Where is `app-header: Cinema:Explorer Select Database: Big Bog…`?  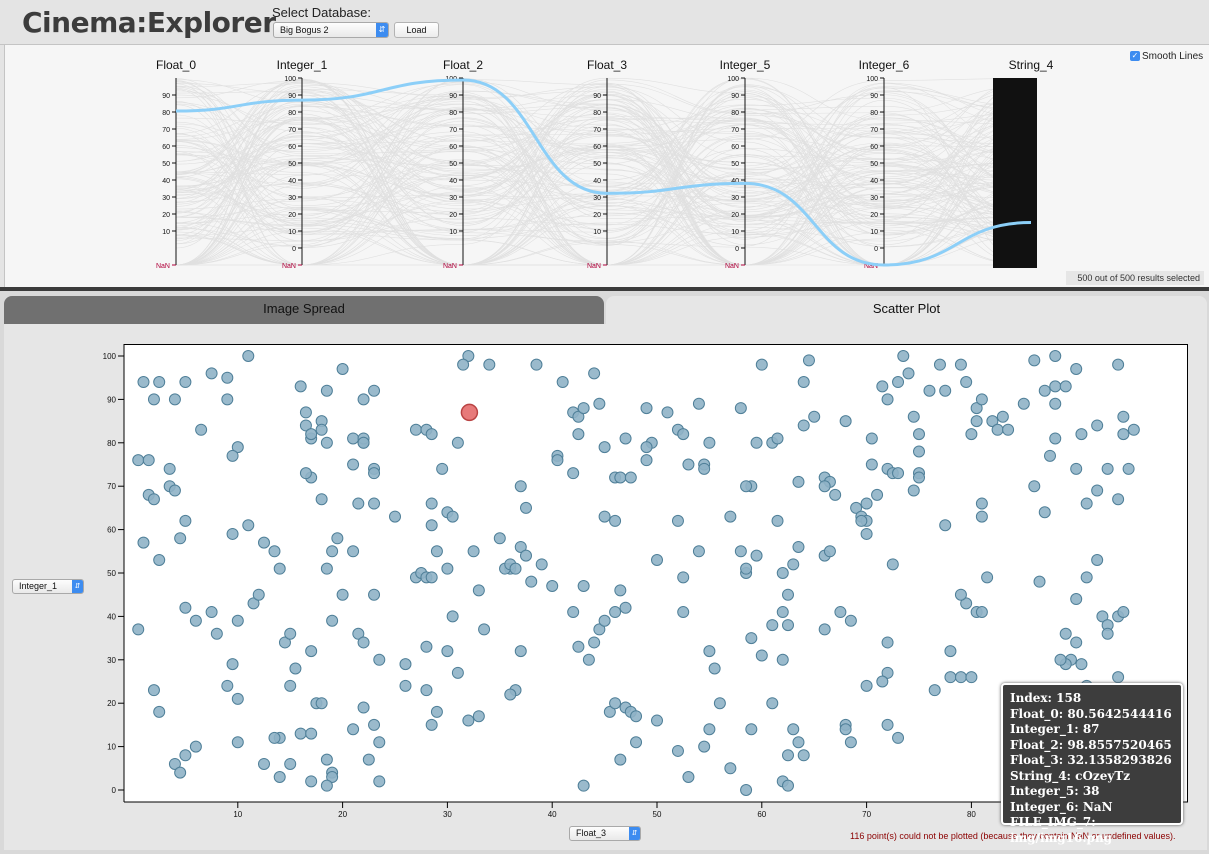 app-header: Cinema:Explorer Select Database: Big Bog… is located at coordinates (604, 22).